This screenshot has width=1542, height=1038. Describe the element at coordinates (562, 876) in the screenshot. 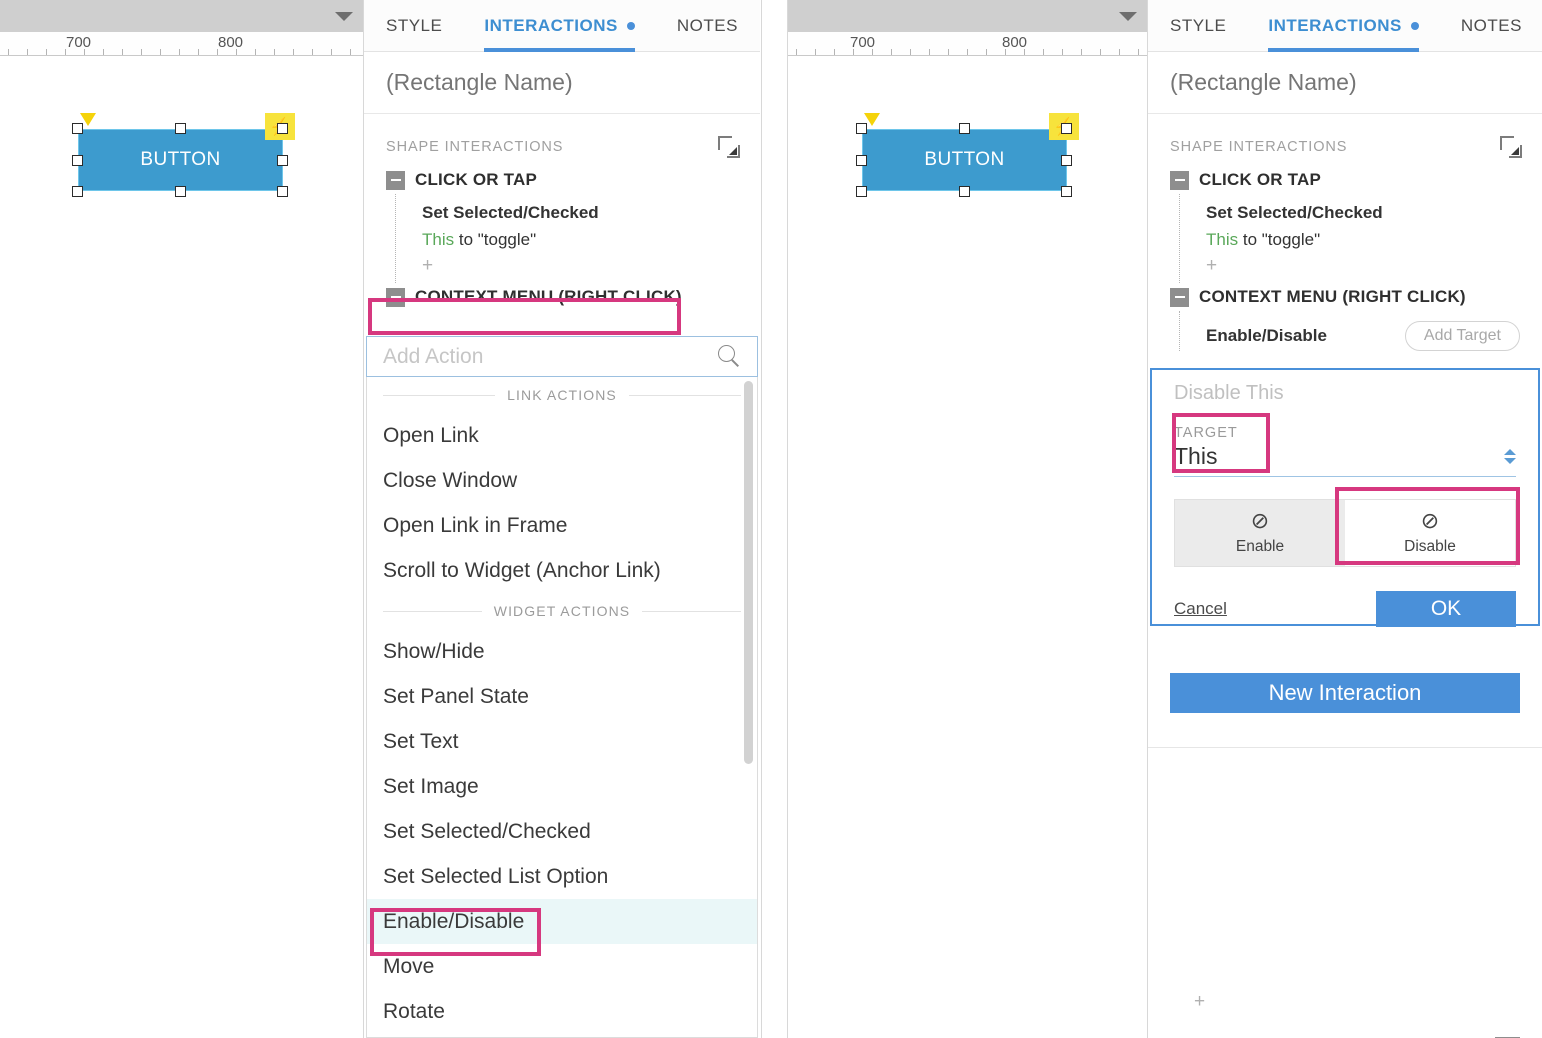

I see `menu-item-set-selected-list-option: Set Selected List Option` at that location.